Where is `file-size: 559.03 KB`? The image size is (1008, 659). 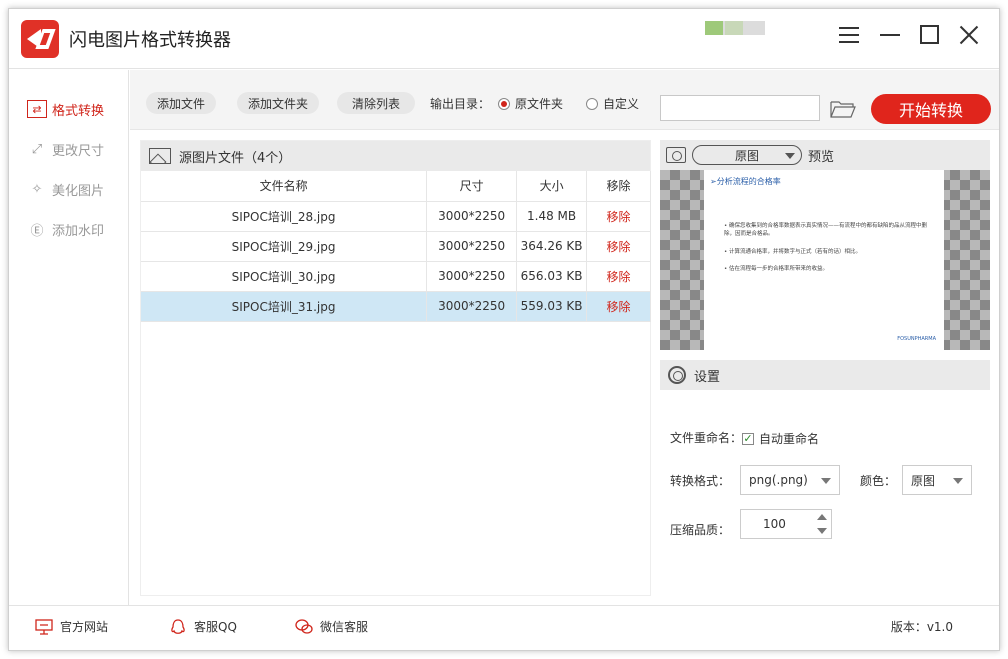 file-size: 559.03 KB is located at coordinates (552, 306).